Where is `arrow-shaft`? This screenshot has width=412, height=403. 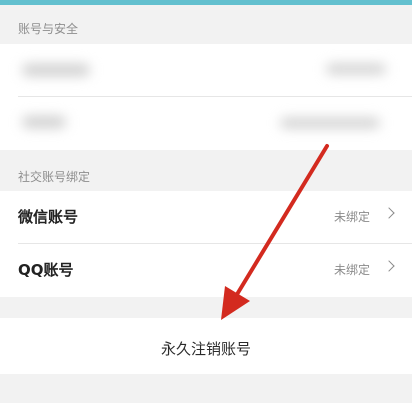 arrow-shaft is located at coordinates (281, 221).